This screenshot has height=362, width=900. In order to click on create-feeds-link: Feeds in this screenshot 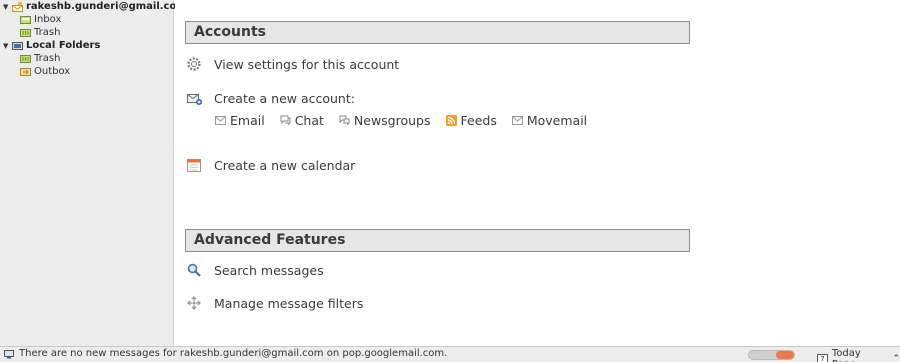, I will do `click(471, 120)`.